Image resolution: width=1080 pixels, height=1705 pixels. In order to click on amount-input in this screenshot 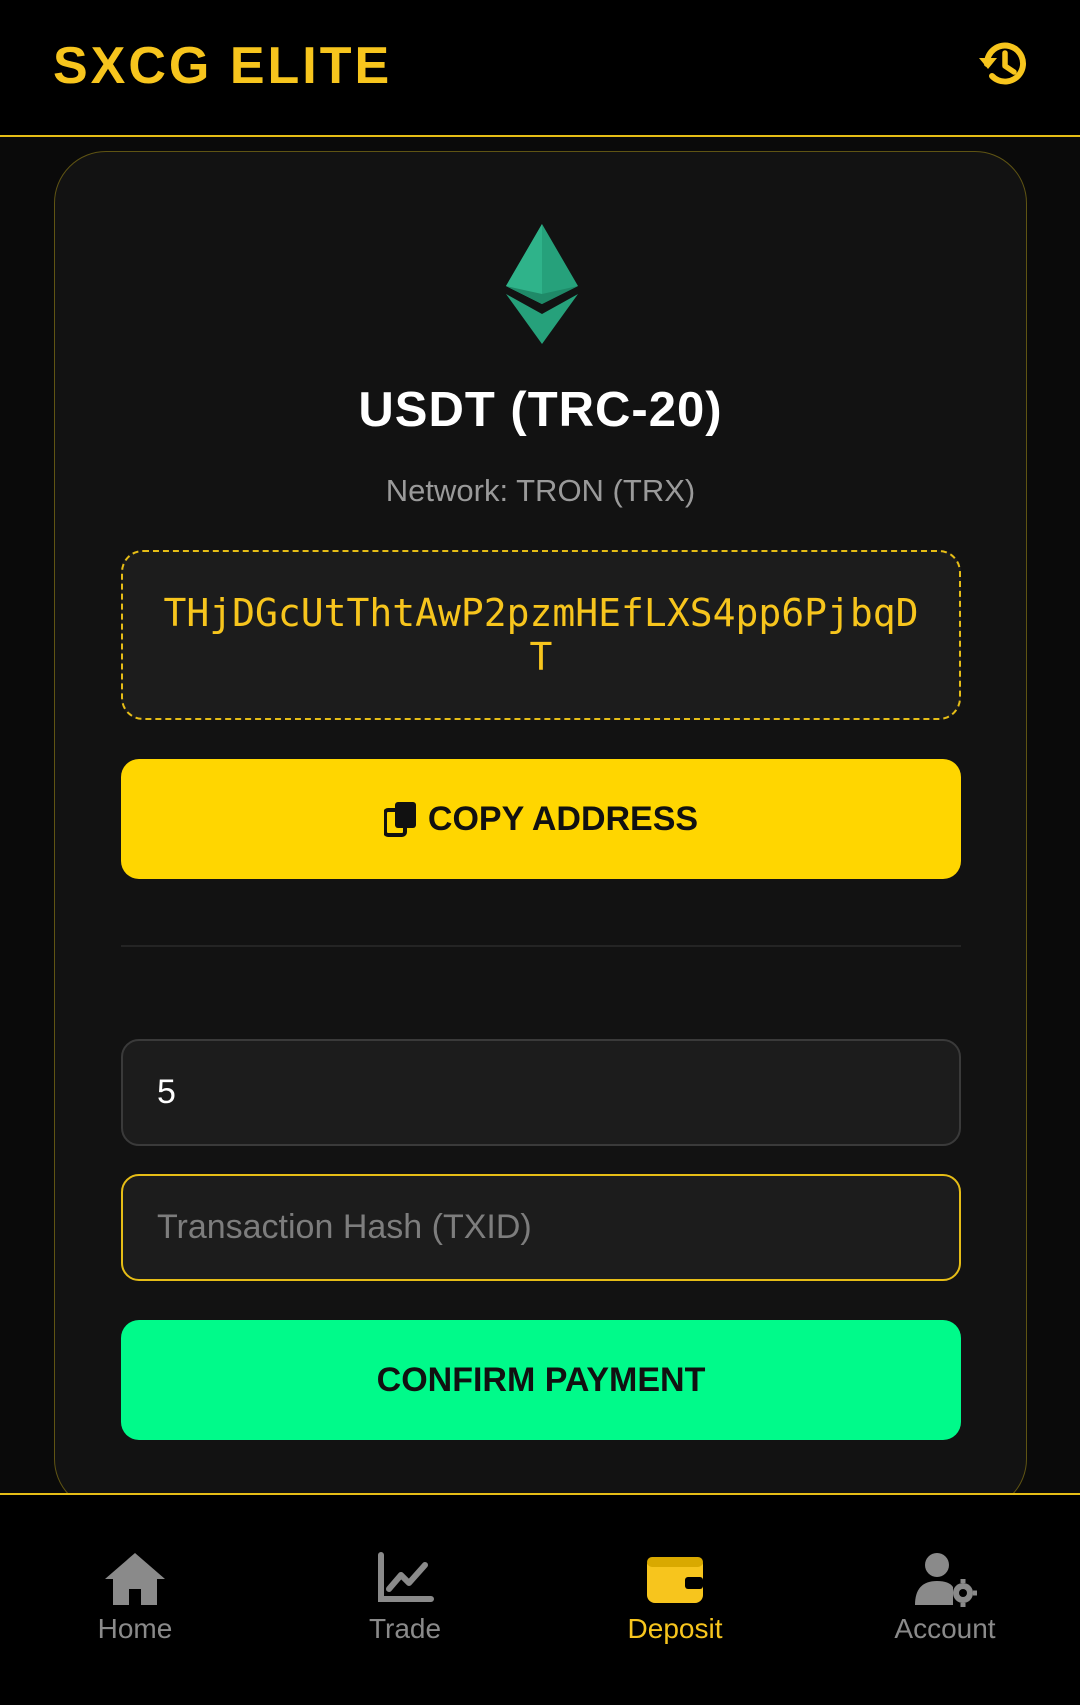, I will do `click(541, 1092)`.